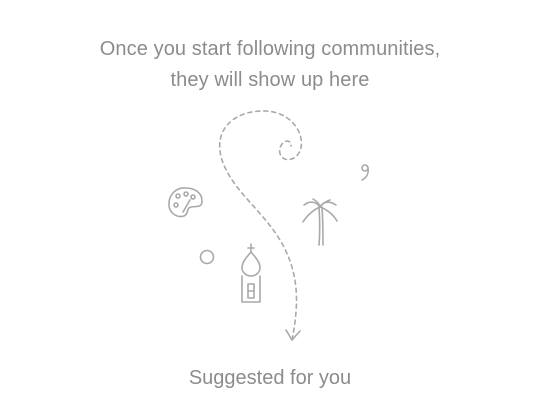  I want to click on palm-tree-icon, so click(320, 222).